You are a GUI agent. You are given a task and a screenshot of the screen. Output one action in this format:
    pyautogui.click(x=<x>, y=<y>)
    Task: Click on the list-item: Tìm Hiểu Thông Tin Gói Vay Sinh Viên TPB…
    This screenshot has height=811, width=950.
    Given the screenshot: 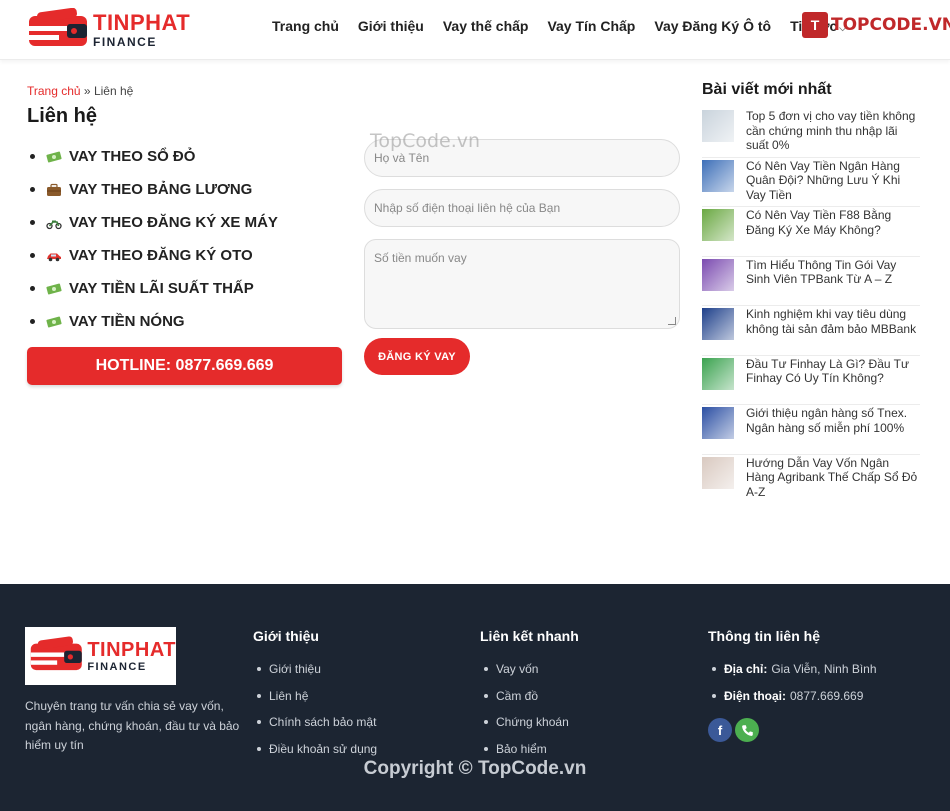 What is the action you would take?
    pyautogui.click(x=811, y=281)
    